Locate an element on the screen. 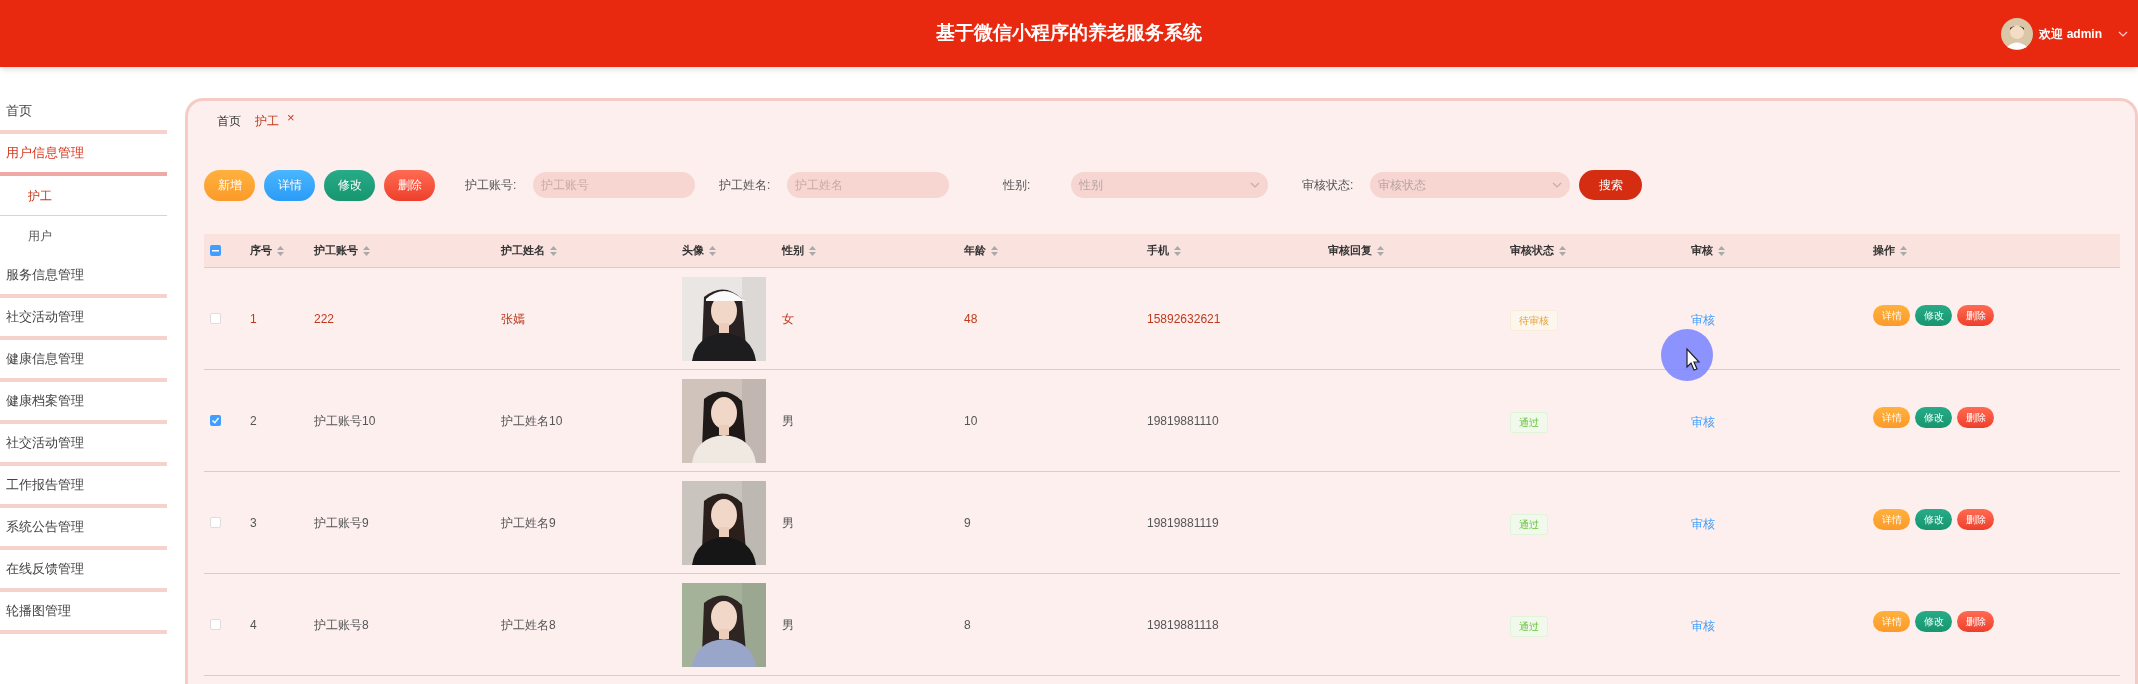  table-cell-text: 护工账号8 is located at coordinates (341, 625).